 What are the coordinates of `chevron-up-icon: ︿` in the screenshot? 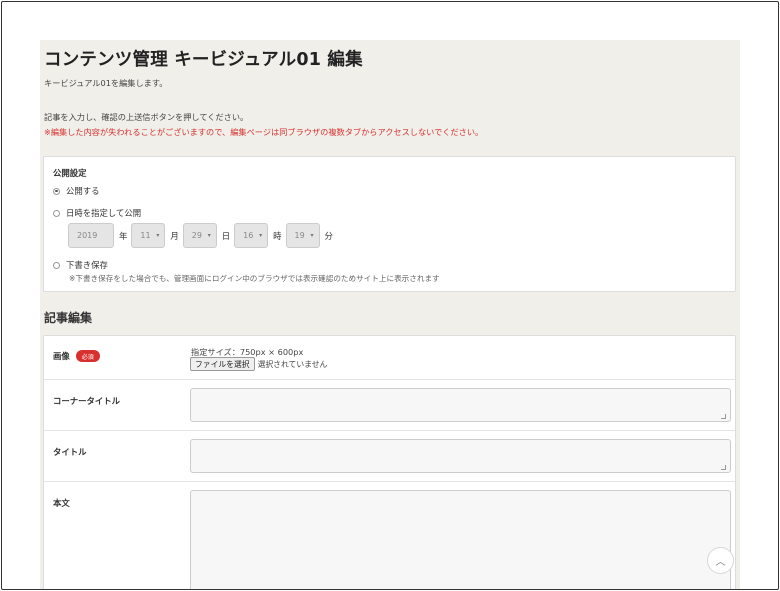 It's located at (720, 562).